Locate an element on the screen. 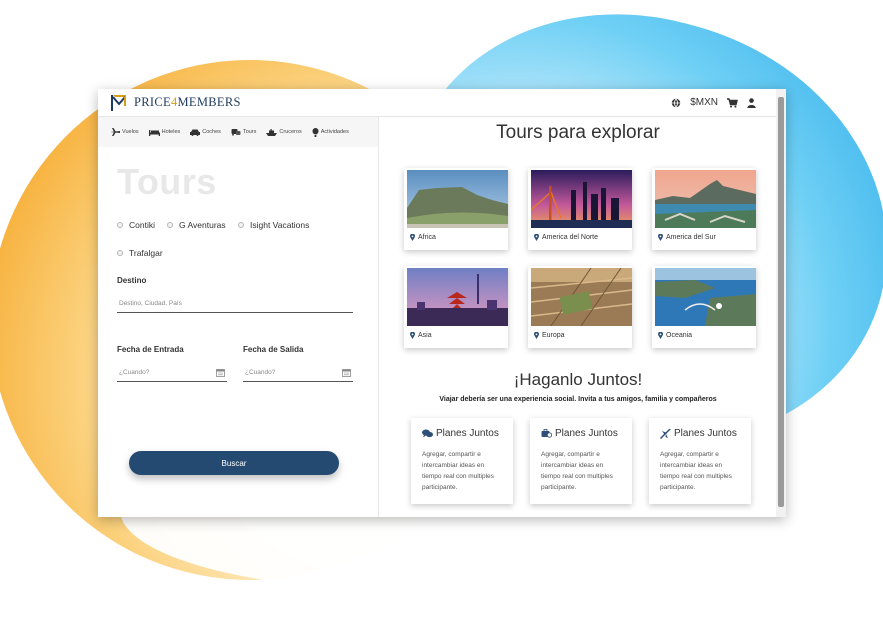 The image size is (883, 626). tour-image-europa is located at coordinates (581, 297).